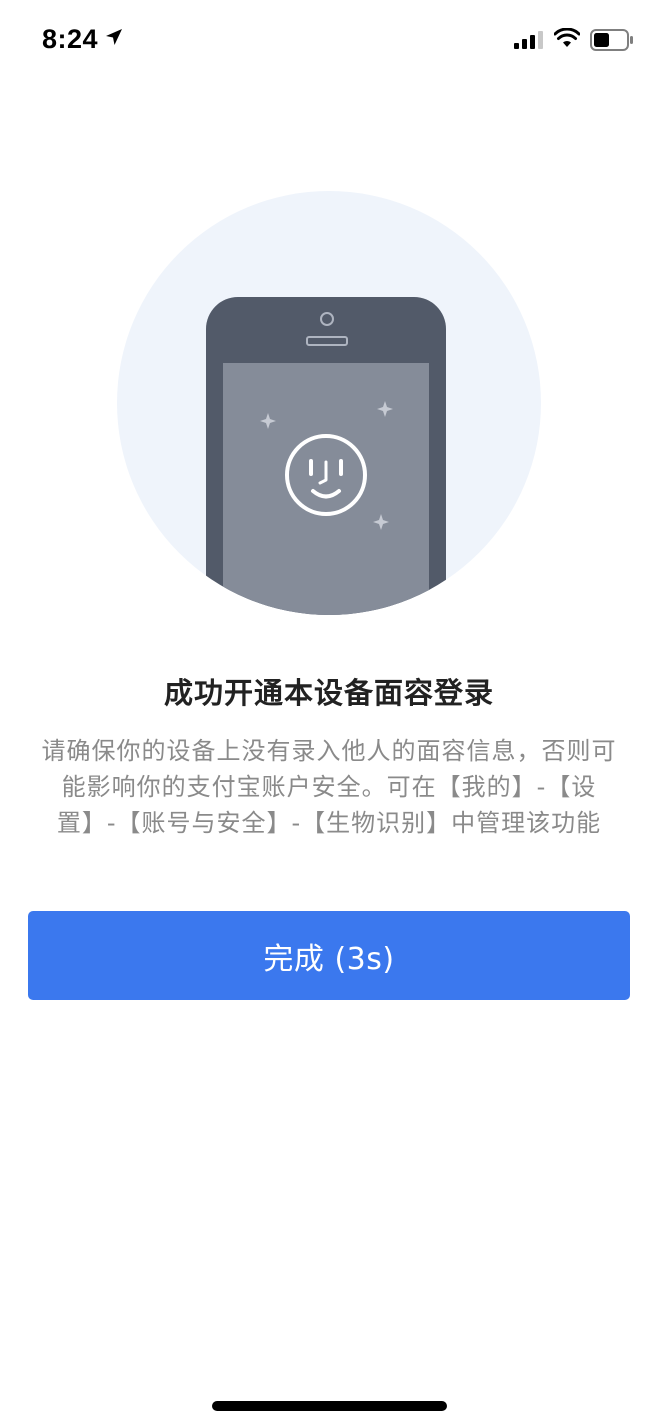 Image resolution: width=658 pixels, height=1425 pixels. Describe the element at coordinates (329, 40) in the screenshot. I see `status-bar: 8:24` at that location.